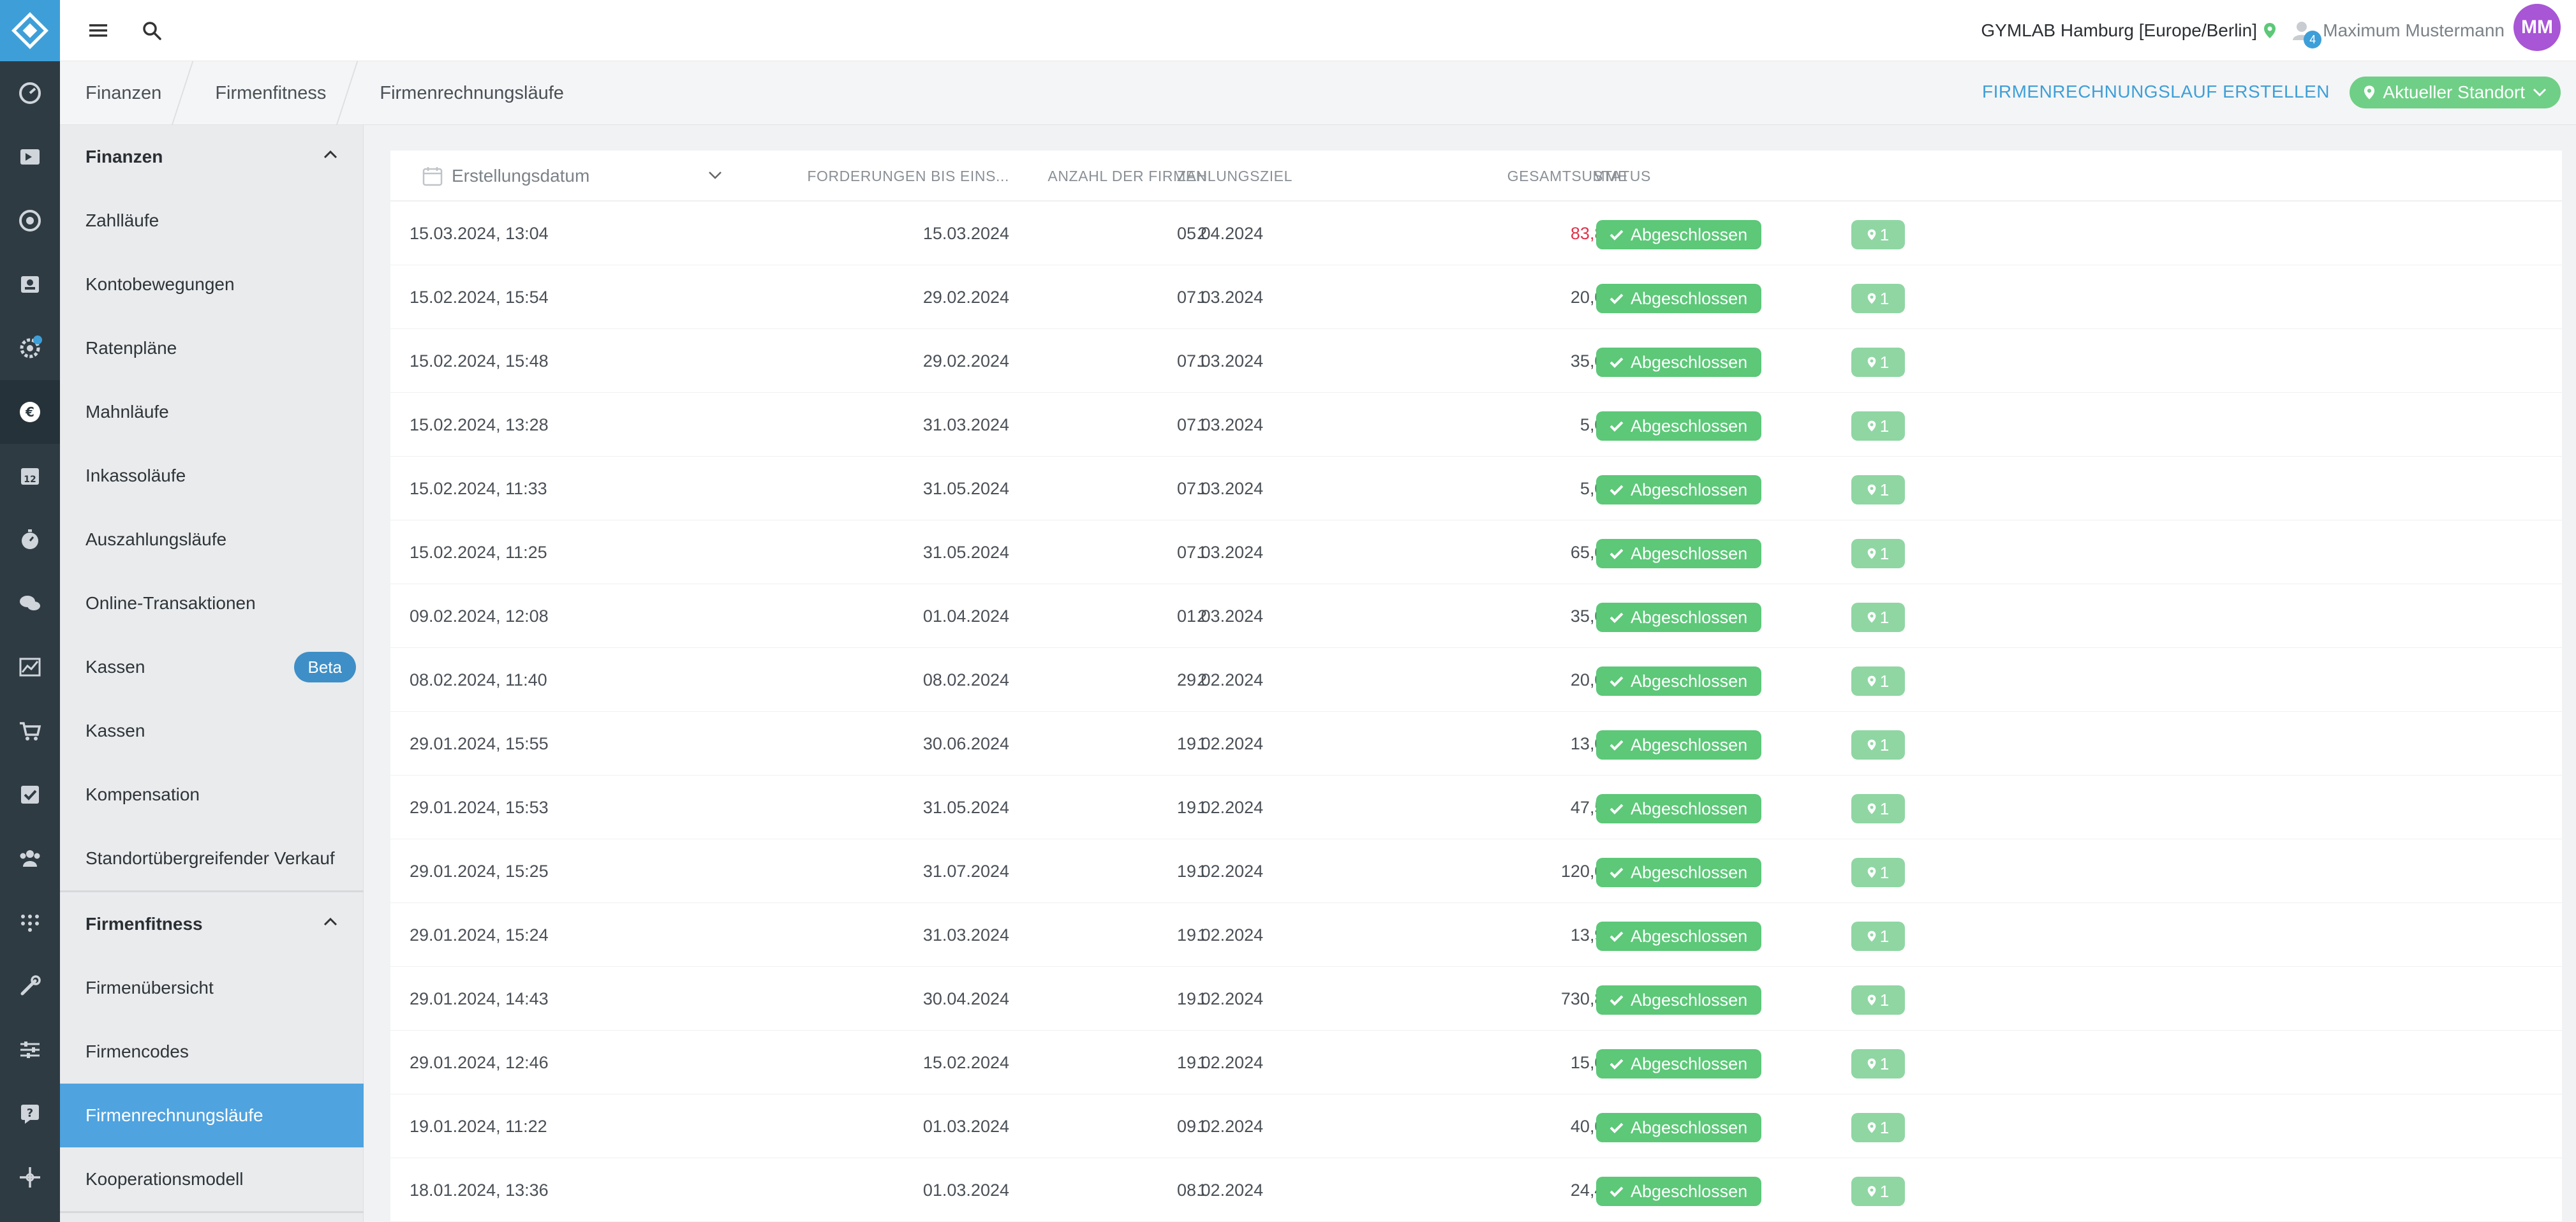 Image resolution: width=2576 pixels, height=1222 pixels. What do you see at coordinates (30, 795) in the screenshot?
I see `rail-item-tasks` at bounding box center [30, 795].